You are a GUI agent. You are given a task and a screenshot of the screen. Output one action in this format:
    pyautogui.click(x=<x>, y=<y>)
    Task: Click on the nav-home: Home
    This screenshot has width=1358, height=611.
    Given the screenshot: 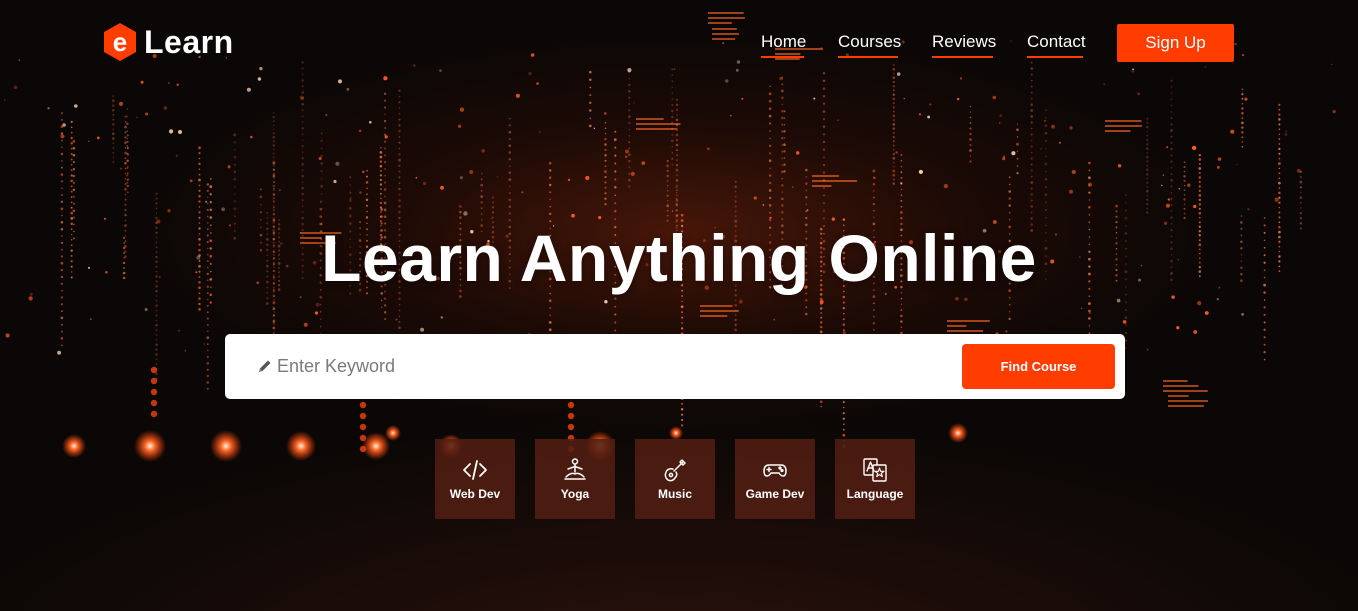 What is the action you would take?
    pyautogui.click(x=783, y=45)
    